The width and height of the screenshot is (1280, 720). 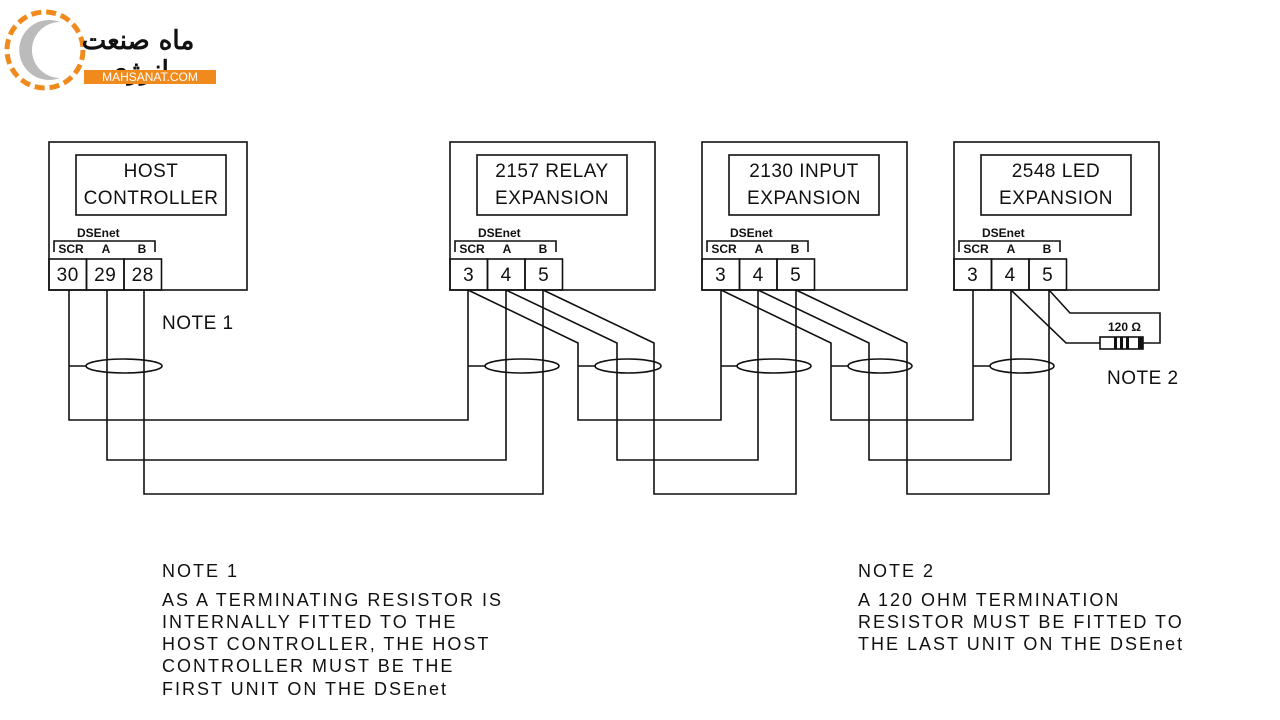 I want to click on note1-line: FIRST UNIT ON THE DSEnet, so click(x=305, y=689).